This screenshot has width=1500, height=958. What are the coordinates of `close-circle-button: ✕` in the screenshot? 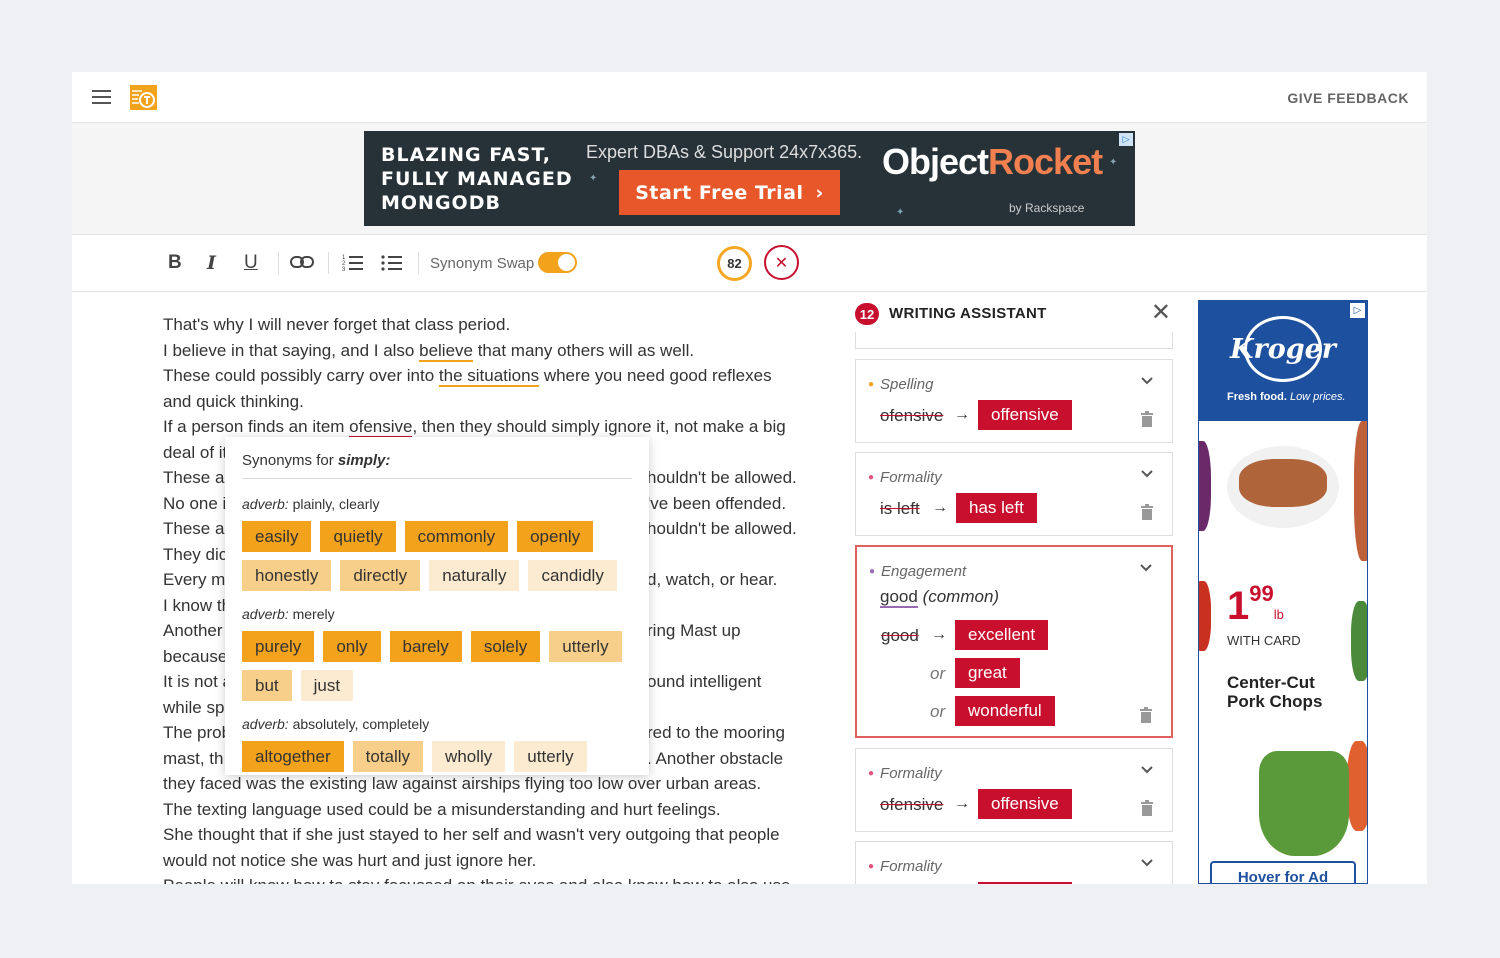 It's located at (781, 262).